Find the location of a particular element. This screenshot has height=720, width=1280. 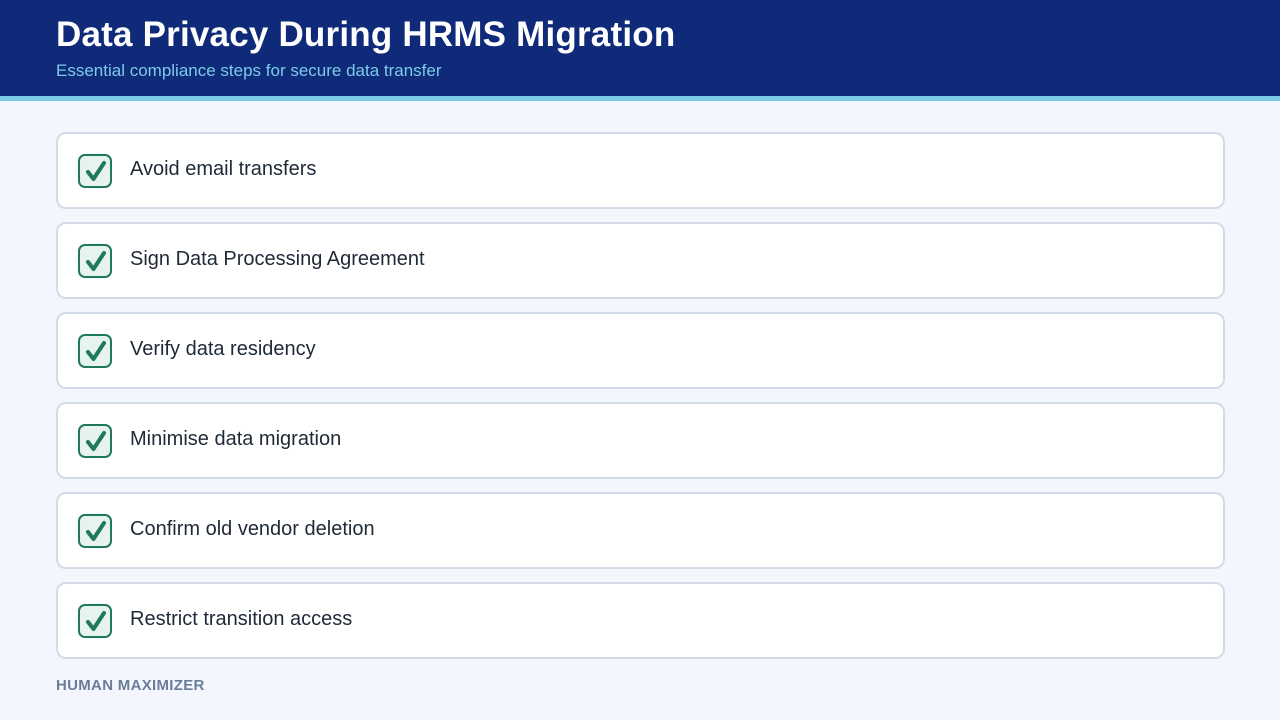

checklist-item-label: Verify data residency is located at coordinates (223, 349).